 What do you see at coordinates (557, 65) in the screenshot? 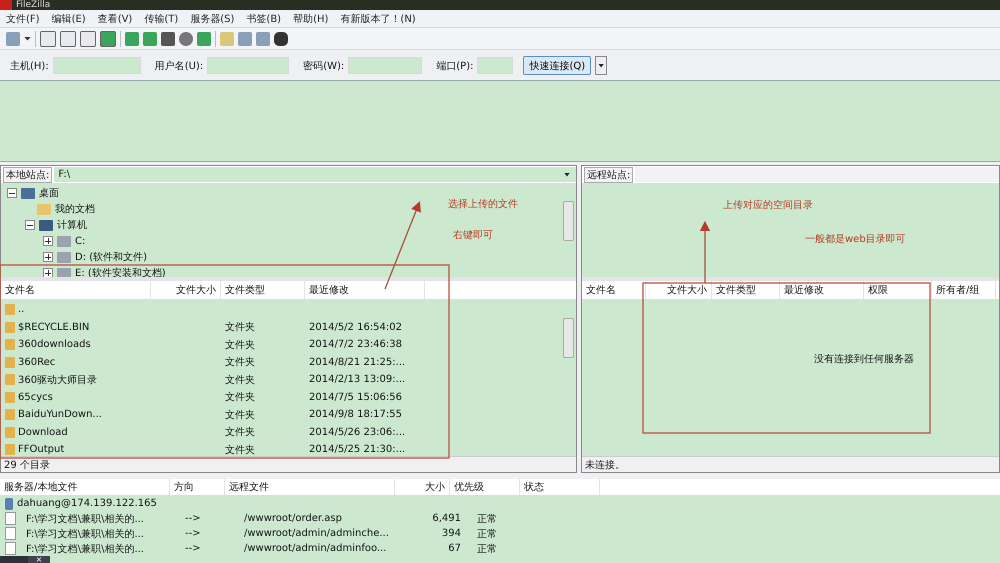
I see `quickconnect-button: 快速连接(Q)` at bounding box center [557, 65].